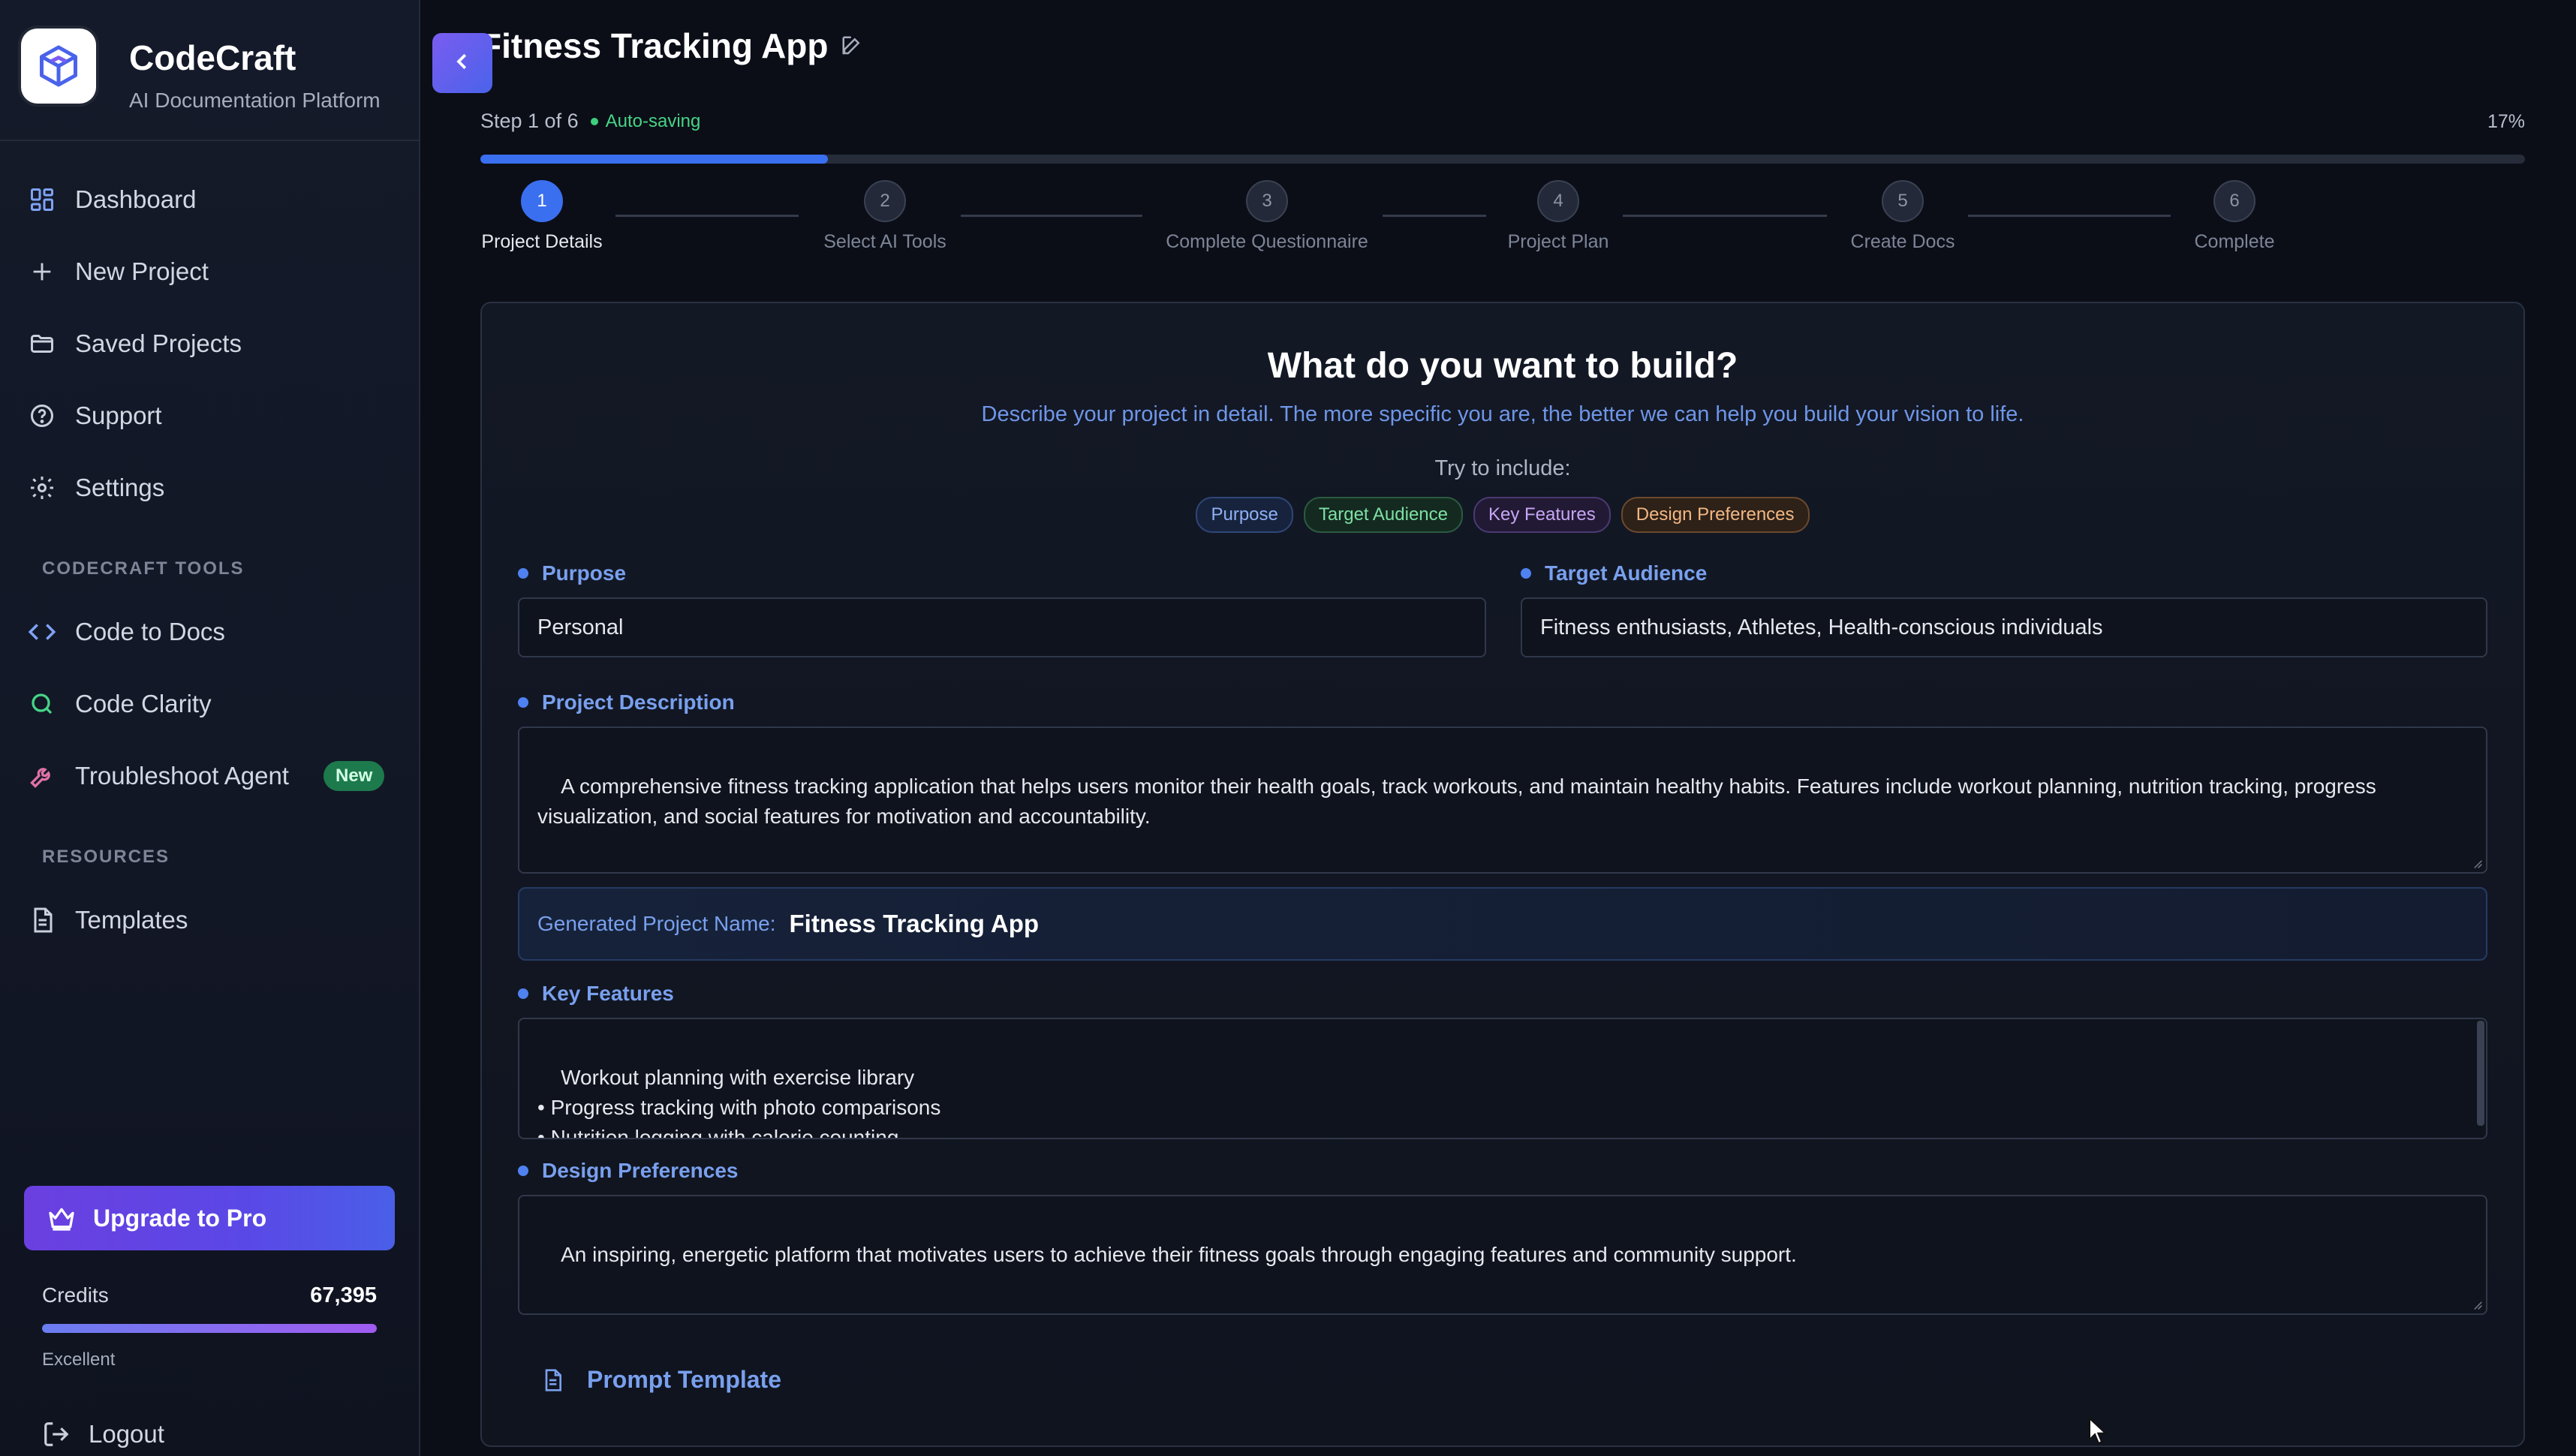 The width and height of the screenshot is (2576, 1456). Describe the element at coordinates (42, 776) in the screenshot. I see `wrench-icon` at that location.